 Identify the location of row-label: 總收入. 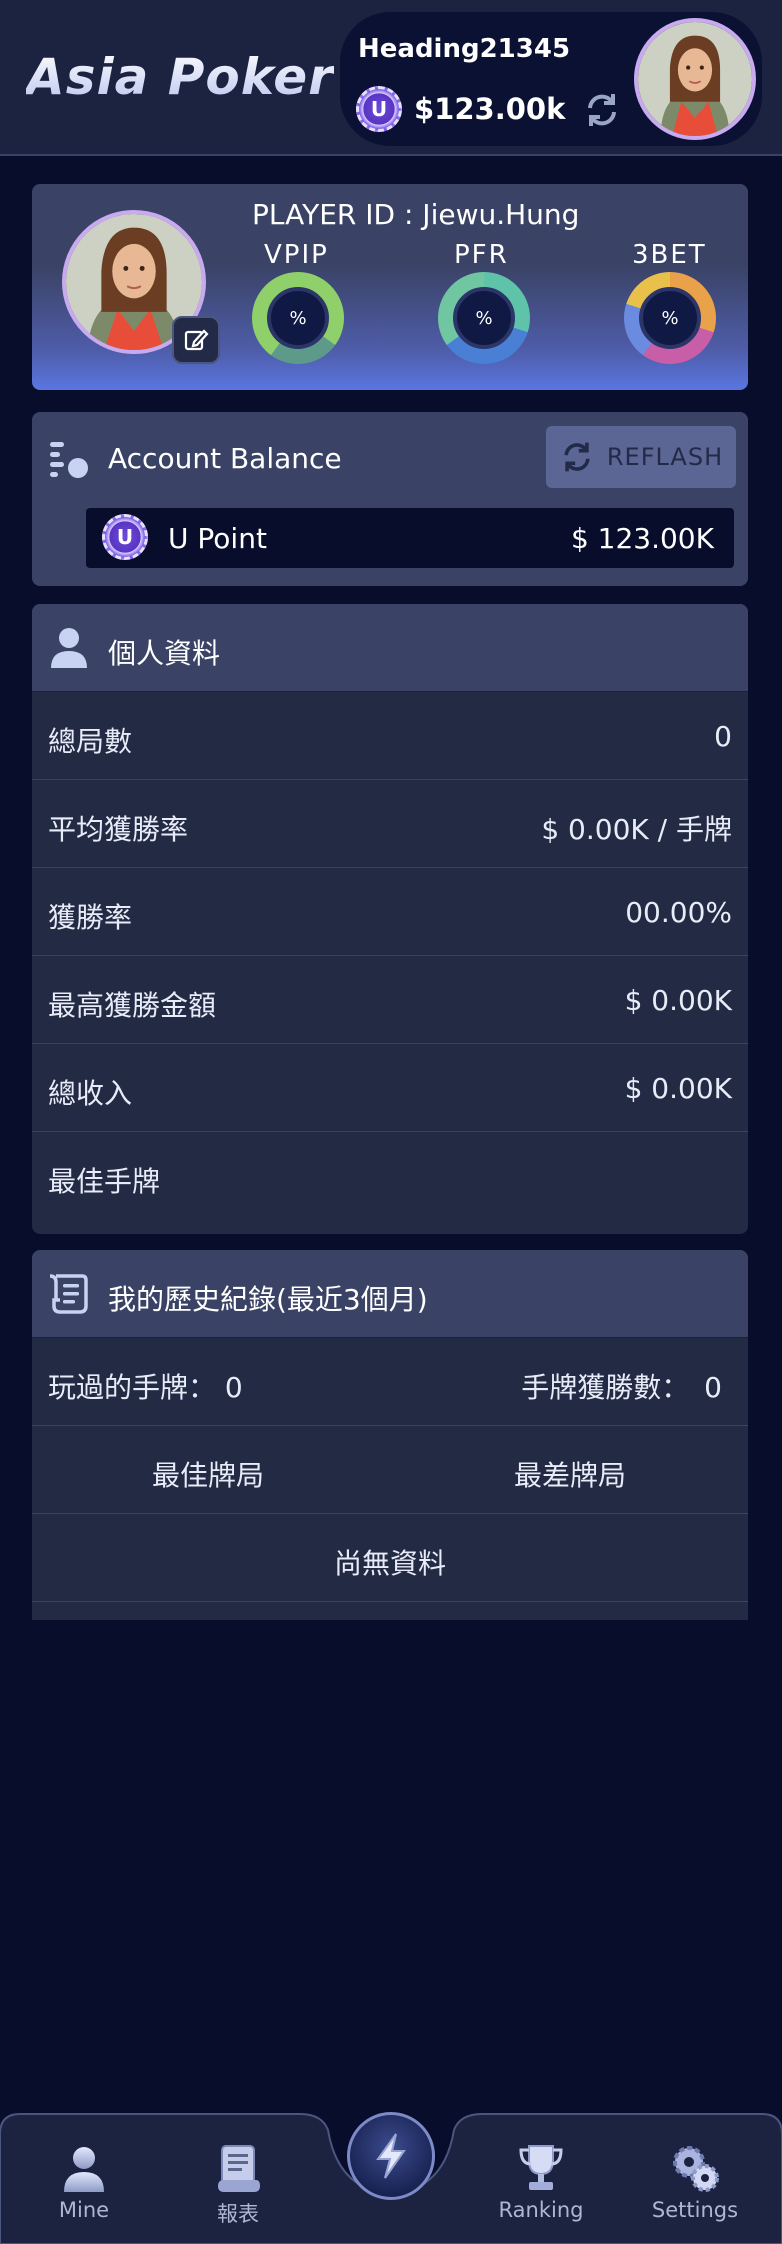
(90, 1093).